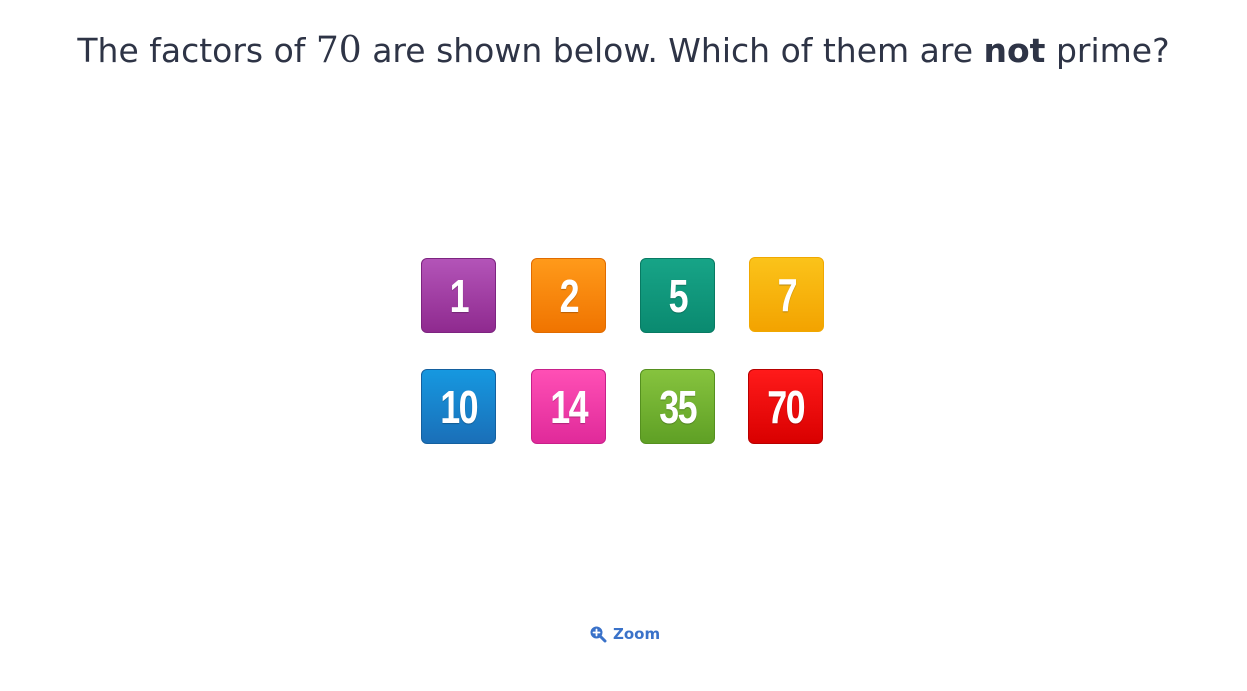 The width and height of the screenshot is (1247, 691). What do you see at coordinates (196, 50) in the screenshot?
I see `question-prefix: The factors of` at bounding box center [196, 50].